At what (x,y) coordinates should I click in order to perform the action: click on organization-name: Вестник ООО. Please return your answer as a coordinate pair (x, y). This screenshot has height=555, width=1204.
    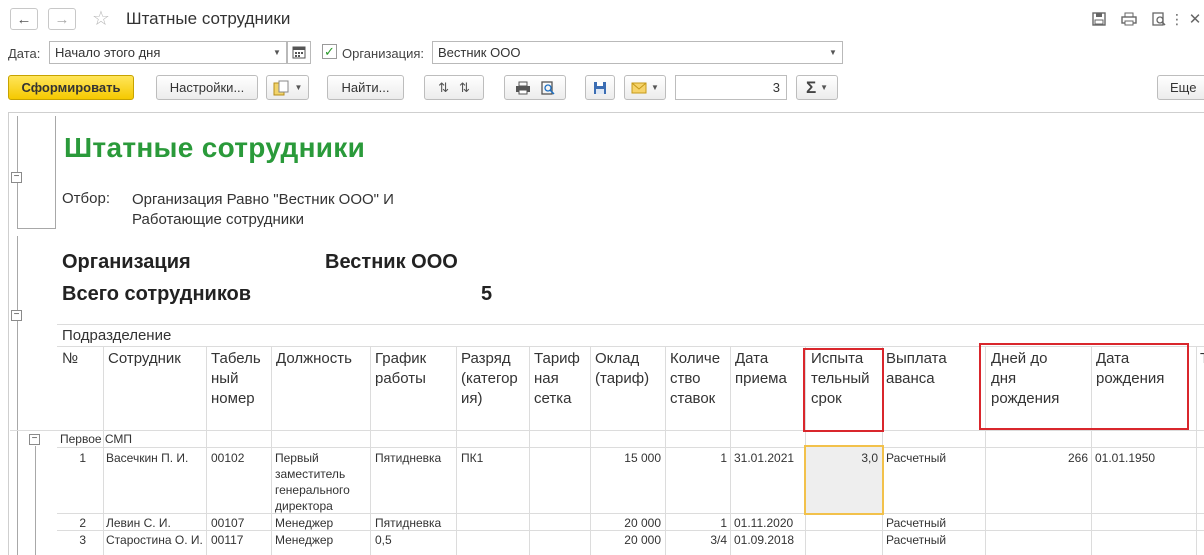
    Looking at the image, I should click on (391, 262).